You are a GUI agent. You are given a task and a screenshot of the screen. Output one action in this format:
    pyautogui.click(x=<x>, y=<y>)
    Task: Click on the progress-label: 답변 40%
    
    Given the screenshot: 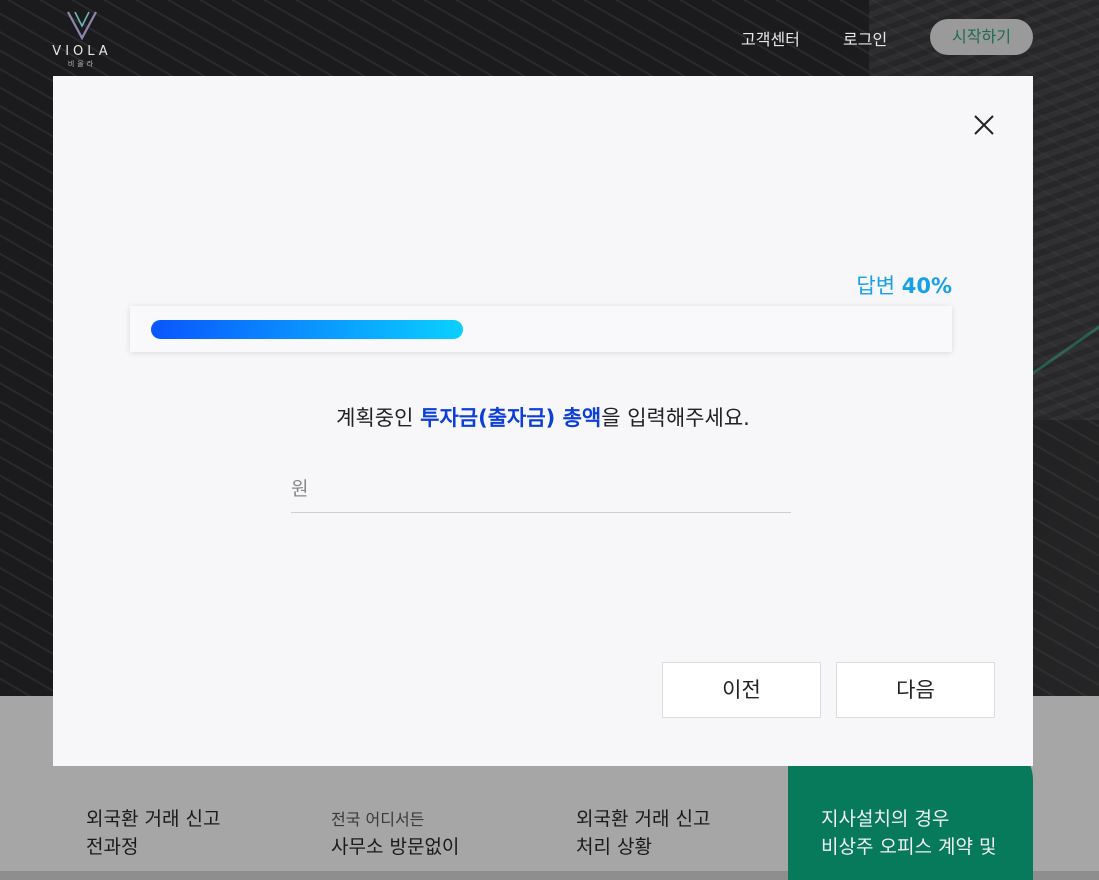 What is the action you would take?
    pyautogui.click(x=904, y=285)
    